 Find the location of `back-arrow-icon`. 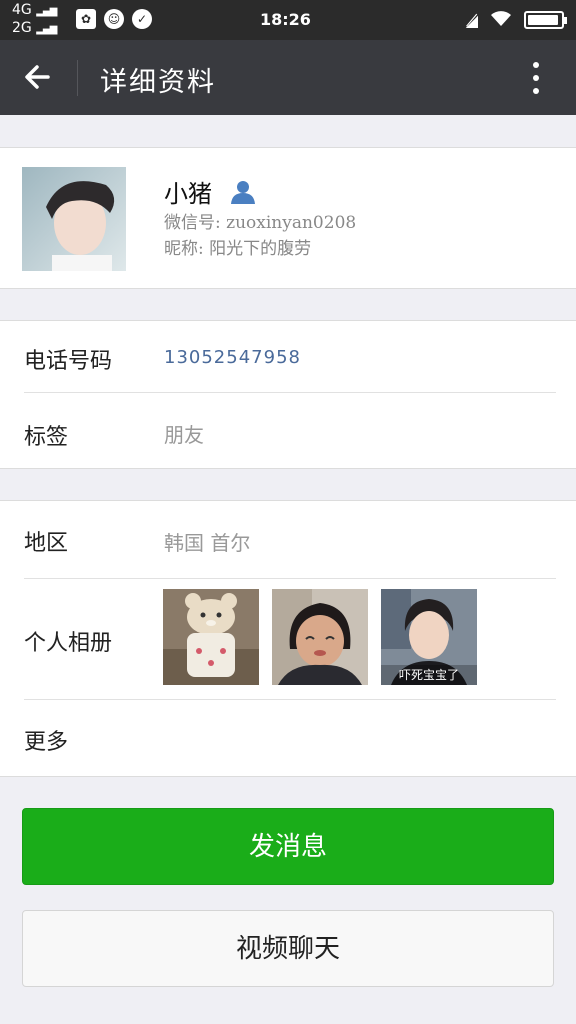

back-arrow-icon is located at coordinates (37, 77).